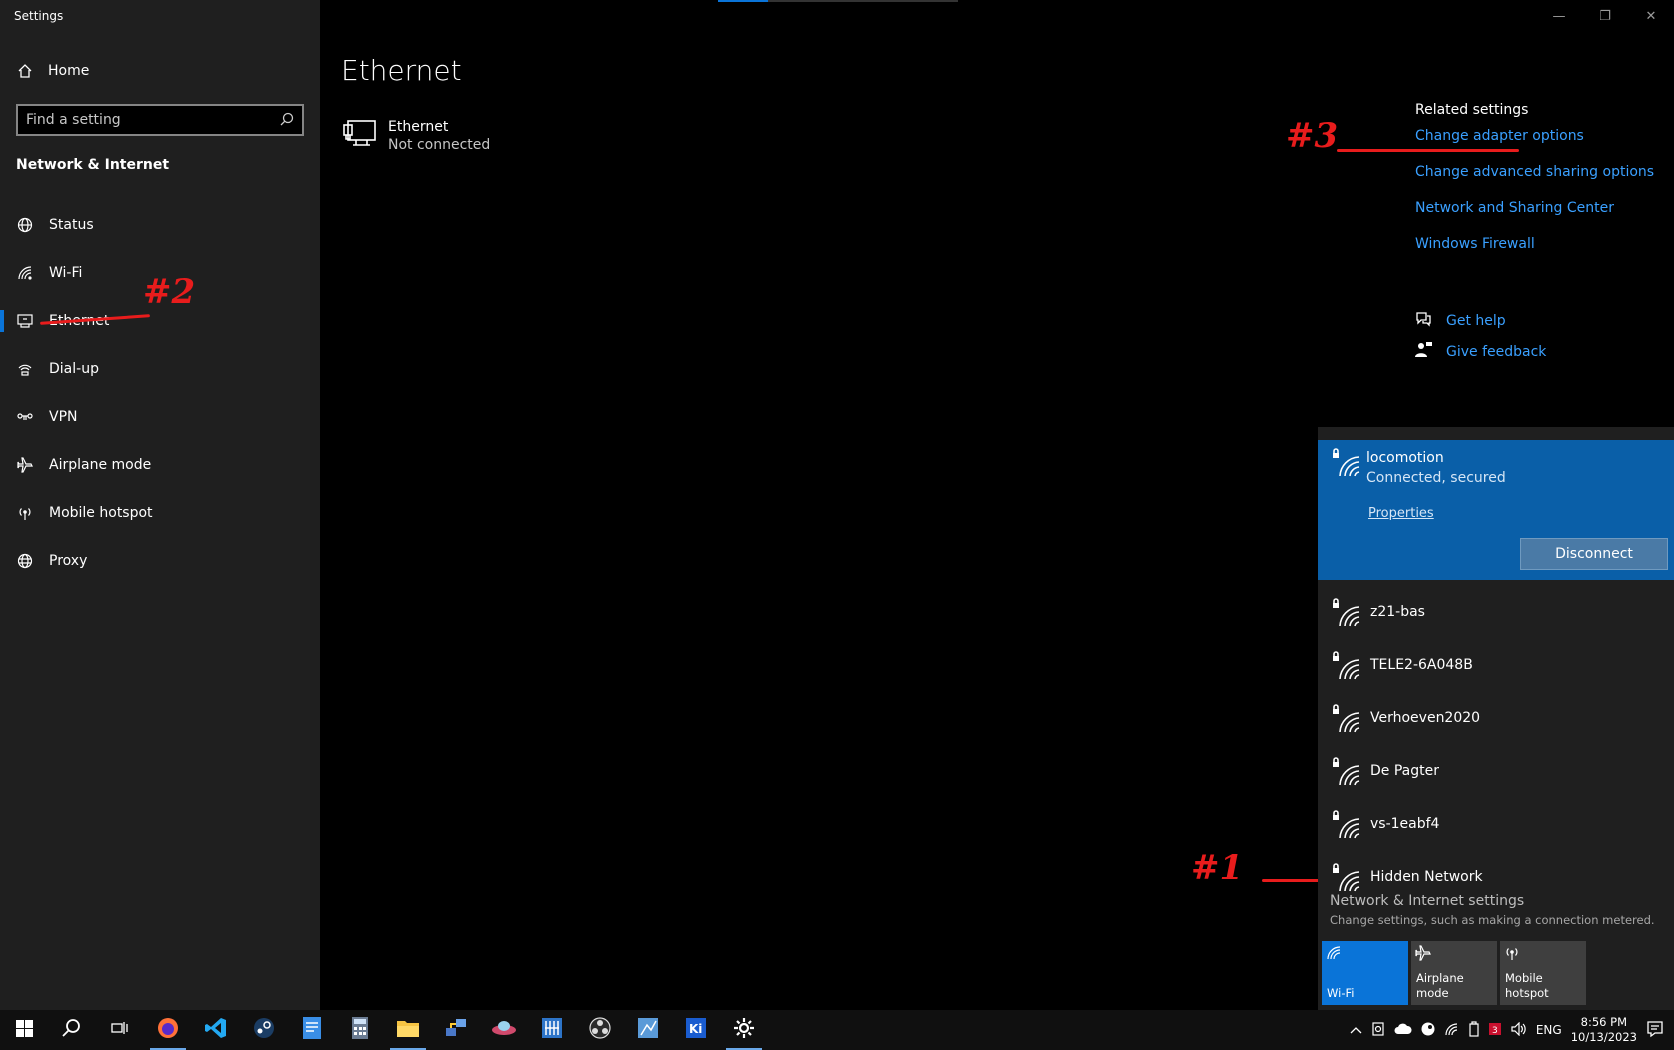 The image size is (1674, 1050). I want to click on taskbar-kicad: Ki, so click(696, 1030).